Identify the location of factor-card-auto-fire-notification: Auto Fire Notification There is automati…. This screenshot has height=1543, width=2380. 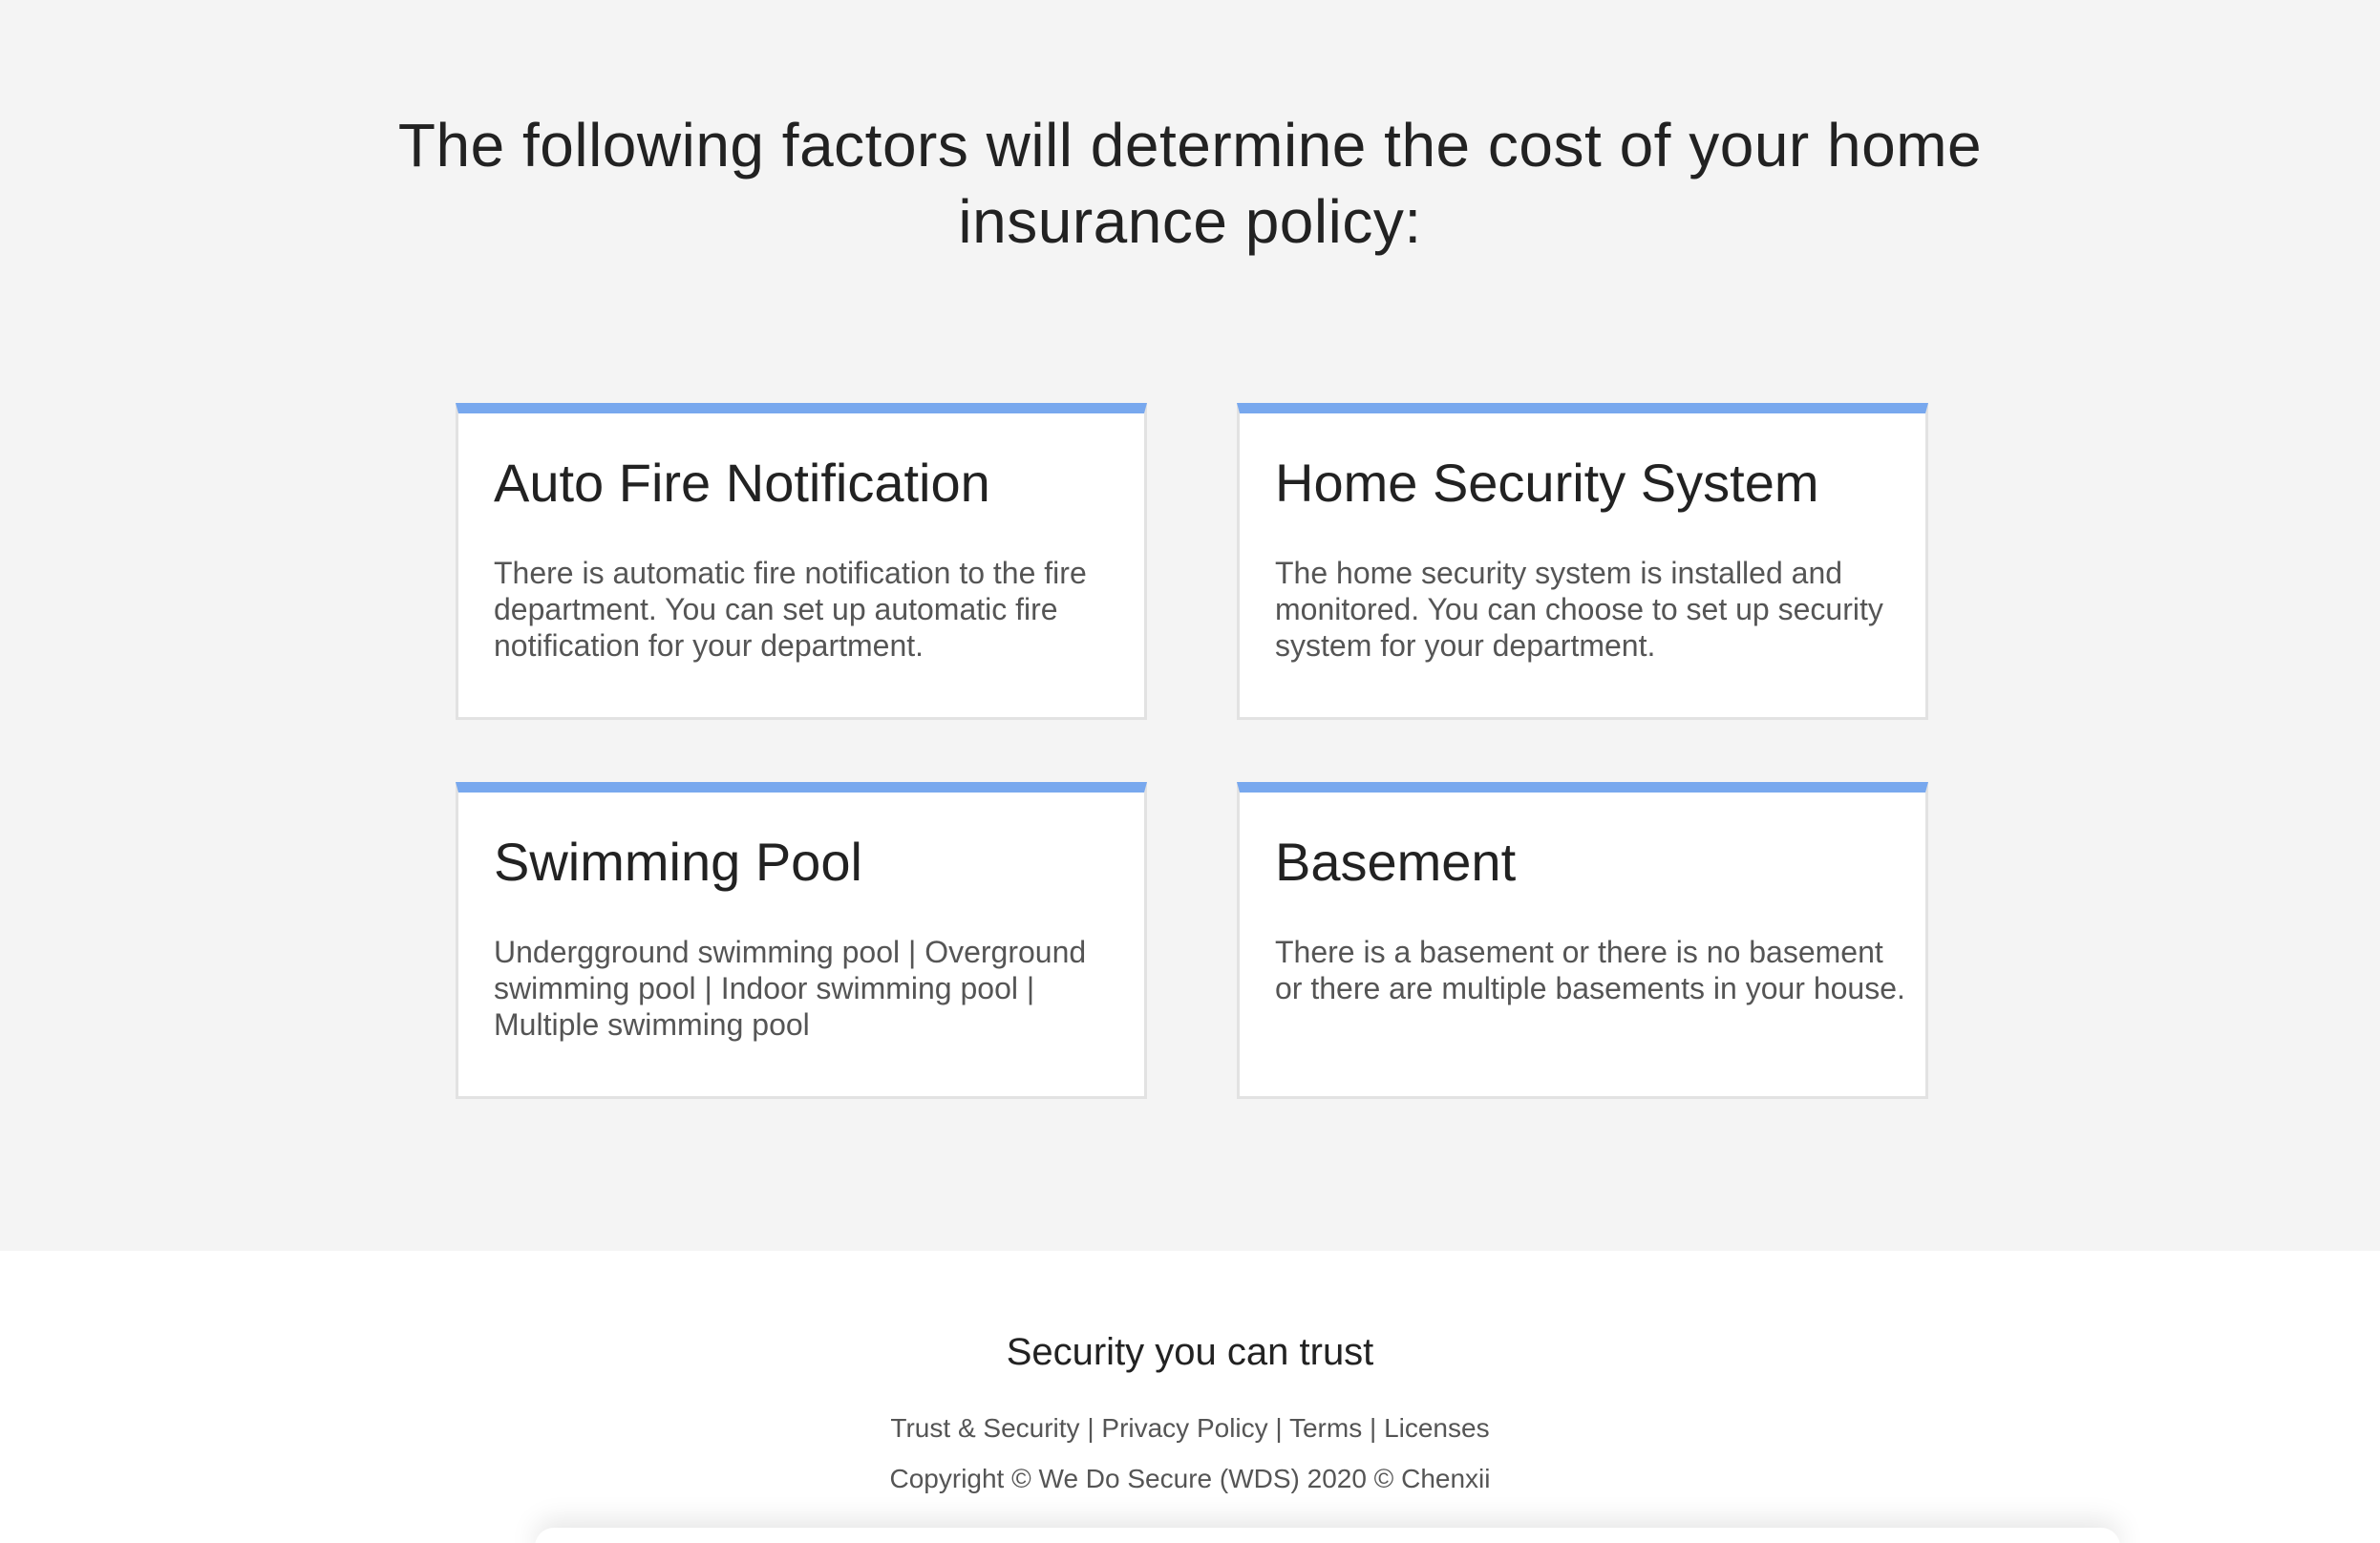
(801, 561).